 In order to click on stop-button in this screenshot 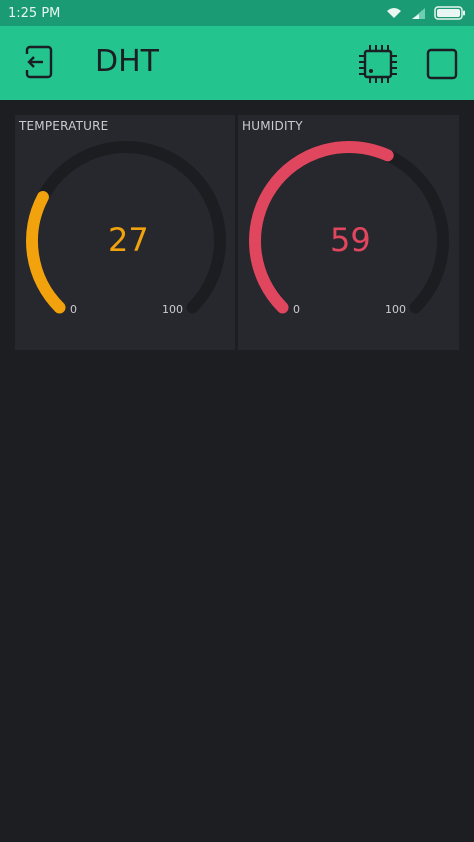, I will do `click(442, 64)`.